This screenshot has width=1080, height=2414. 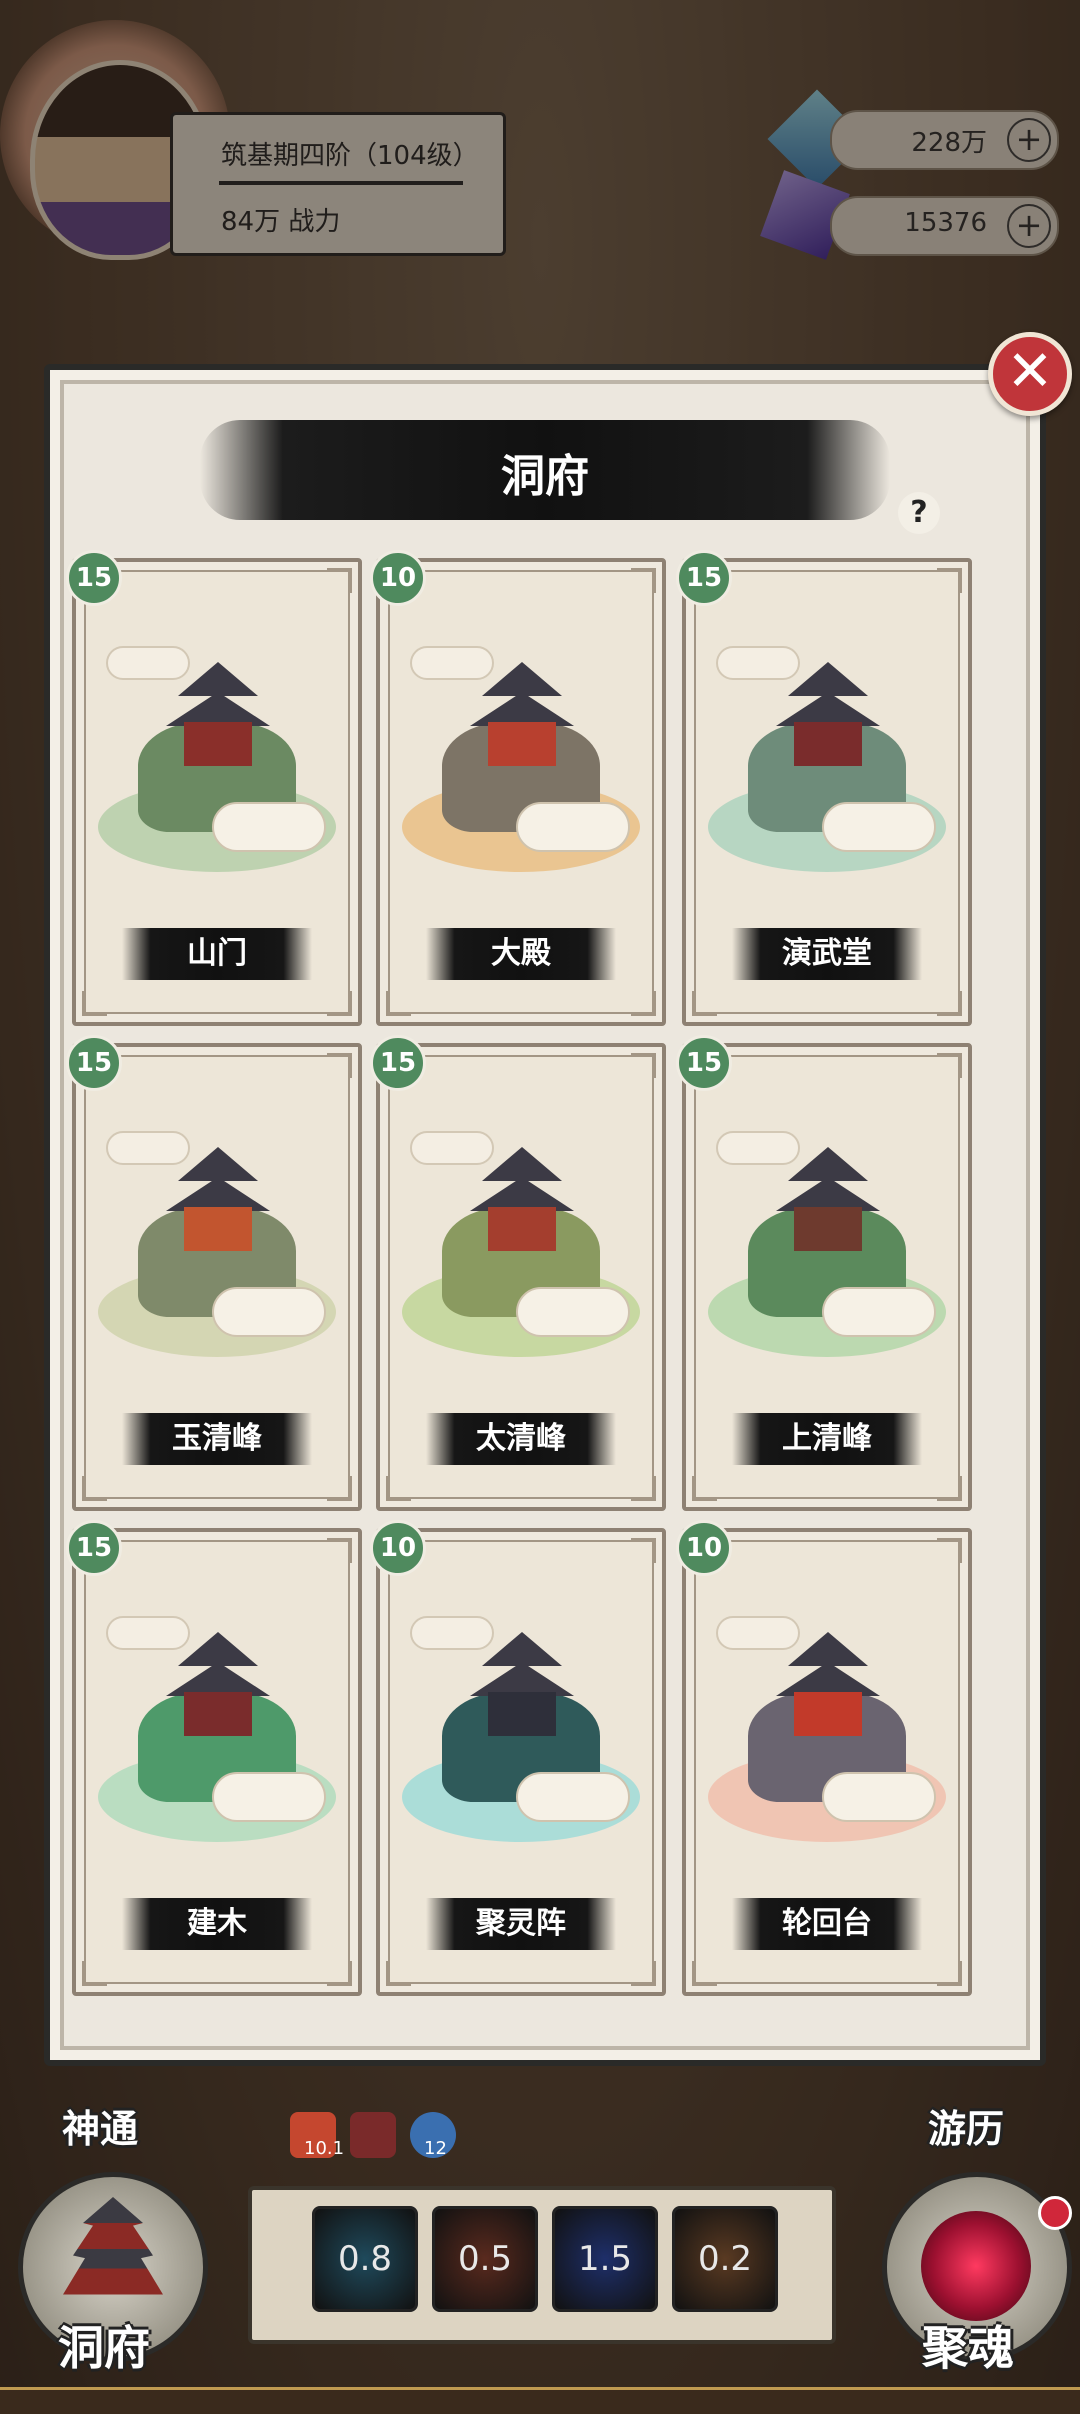 I want to click on building-card: 建木 15, so click(x=214, y=1758).